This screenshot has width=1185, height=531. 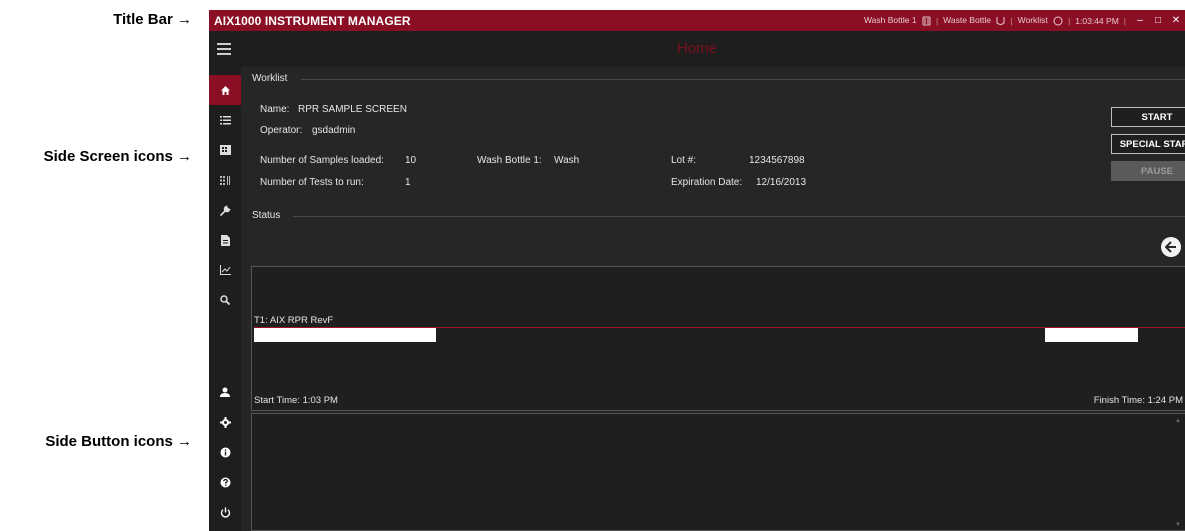 What do you see at coordinates (926, 21) in the screenshot?
I see `wash-bottle-icon` at bounding box center [926, 21].